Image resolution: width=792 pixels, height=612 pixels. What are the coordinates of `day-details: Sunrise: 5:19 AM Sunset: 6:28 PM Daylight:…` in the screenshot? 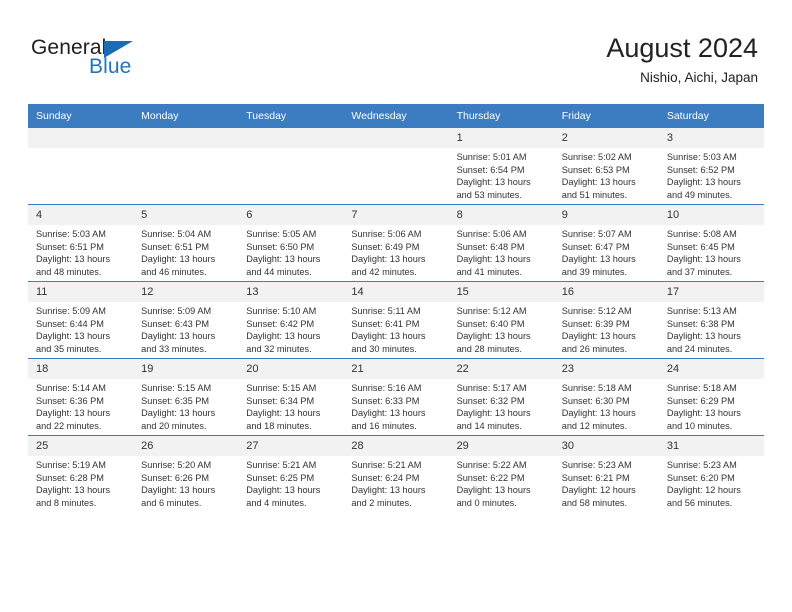 It's located at (80, 482).